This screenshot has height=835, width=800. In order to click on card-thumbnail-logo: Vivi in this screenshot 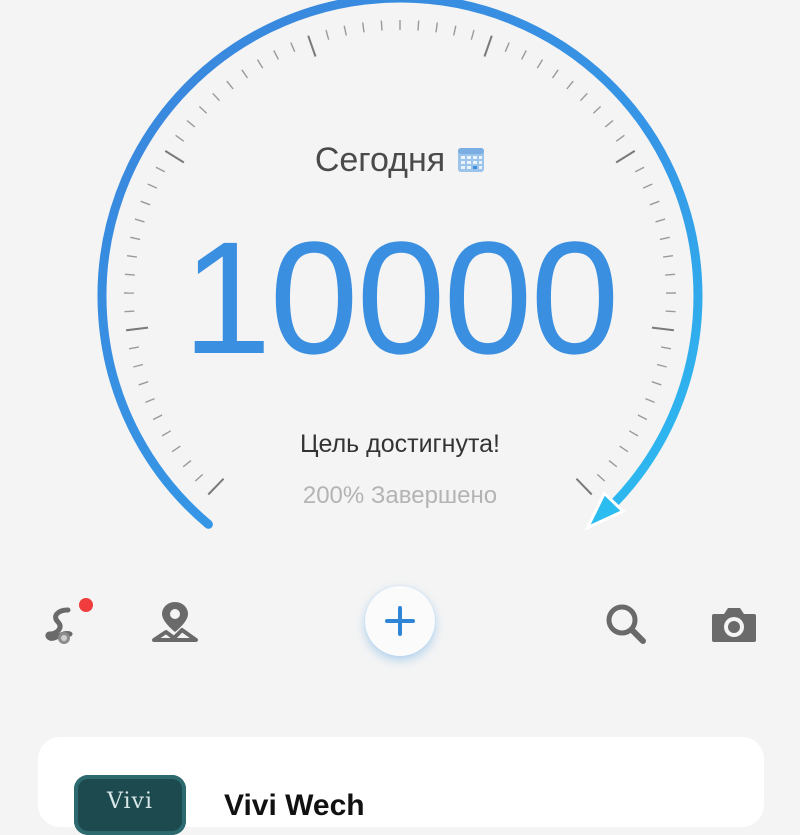, I will do `click(130, 801)`.